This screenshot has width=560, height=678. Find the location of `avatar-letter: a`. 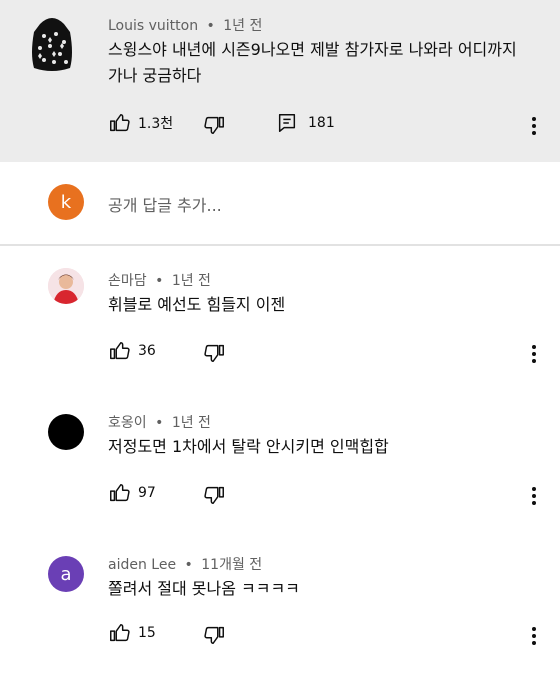

avatar-letter: a is located at coordinates (66, 574).